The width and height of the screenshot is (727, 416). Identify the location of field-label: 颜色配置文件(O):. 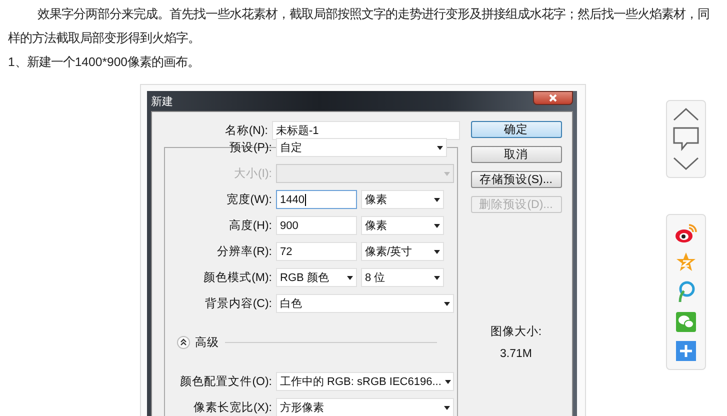
(226, 381).